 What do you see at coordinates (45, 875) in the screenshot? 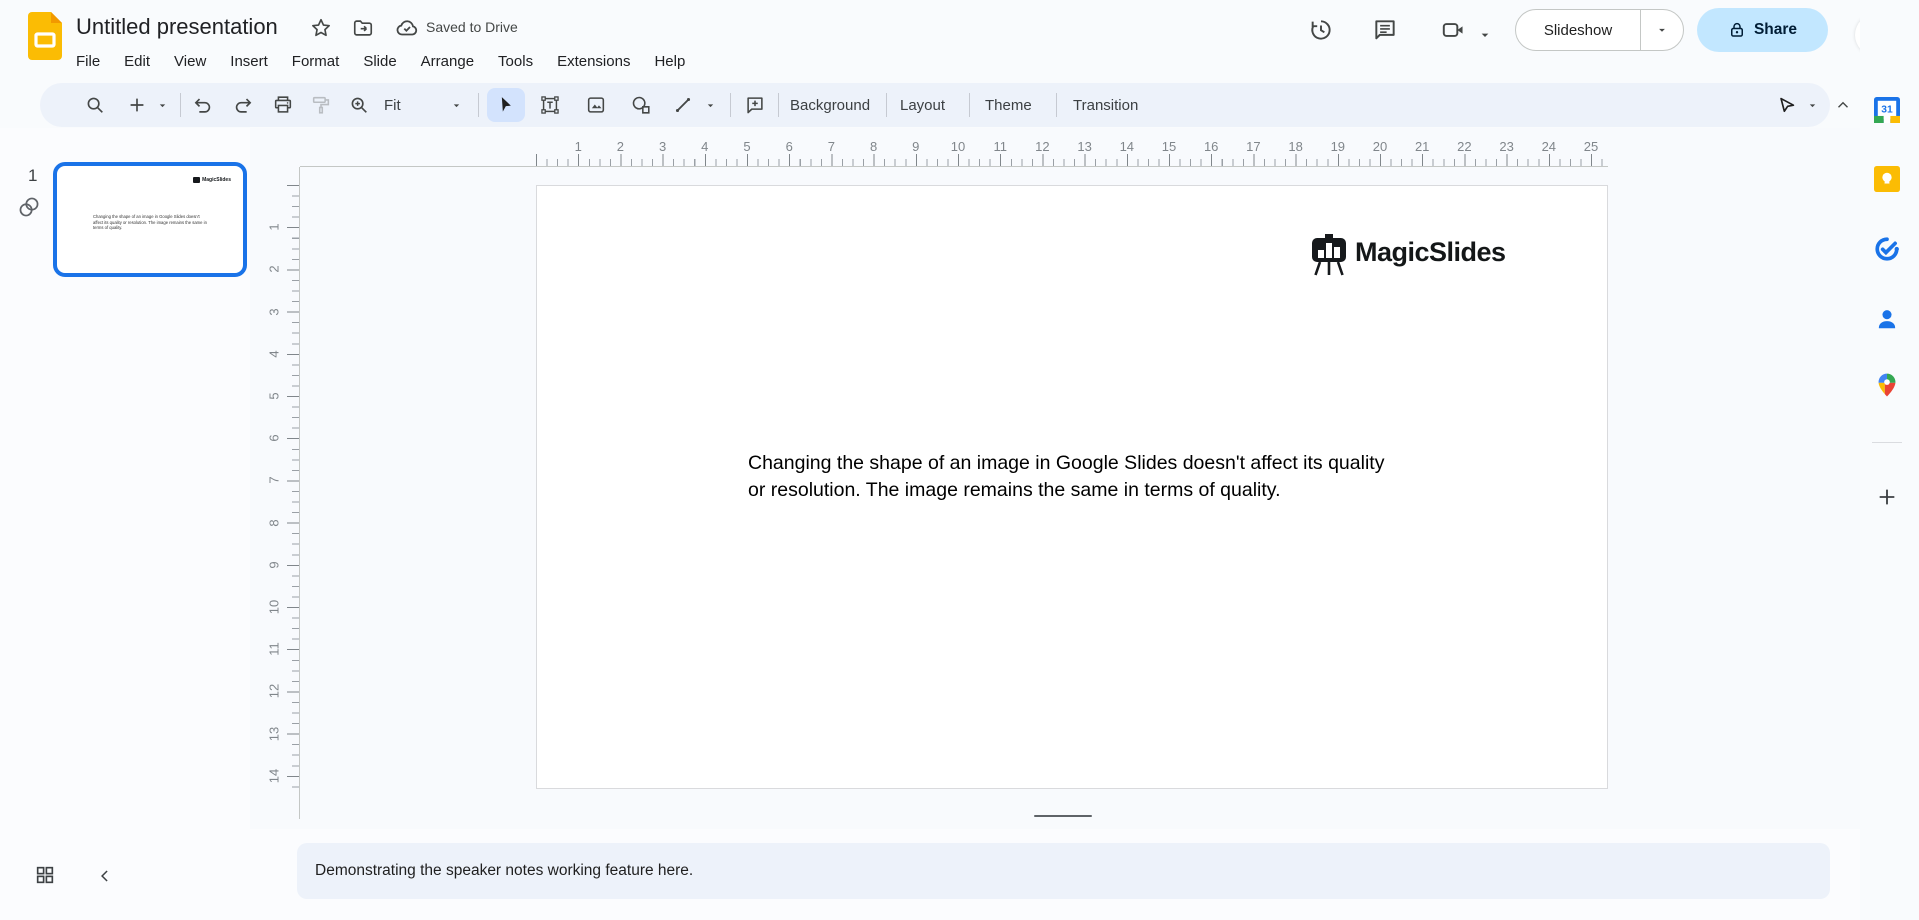
I see `grid-view-icon` at bounding box center [45, 875].